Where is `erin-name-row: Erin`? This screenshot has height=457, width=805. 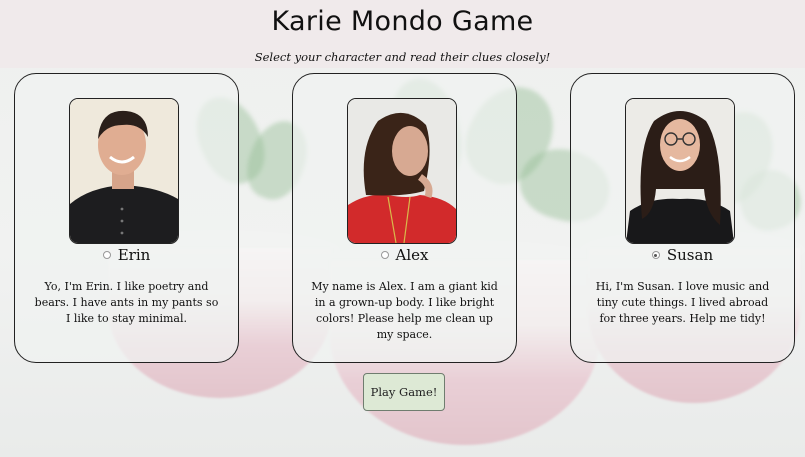
erin-name-row: Erin is located at coordinates (126, 255).